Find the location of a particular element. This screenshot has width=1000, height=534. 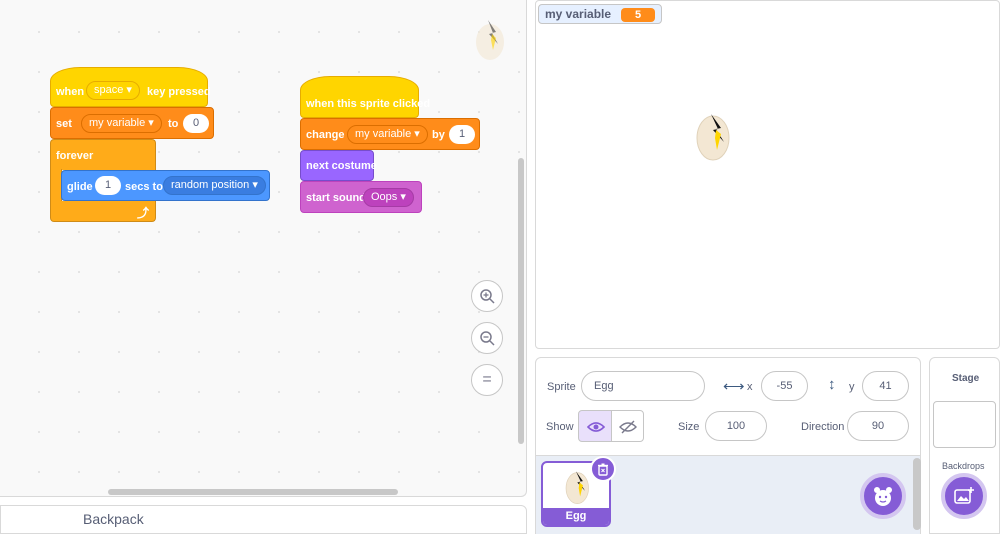

show-hidden-button is located at coordinates (627, 426).